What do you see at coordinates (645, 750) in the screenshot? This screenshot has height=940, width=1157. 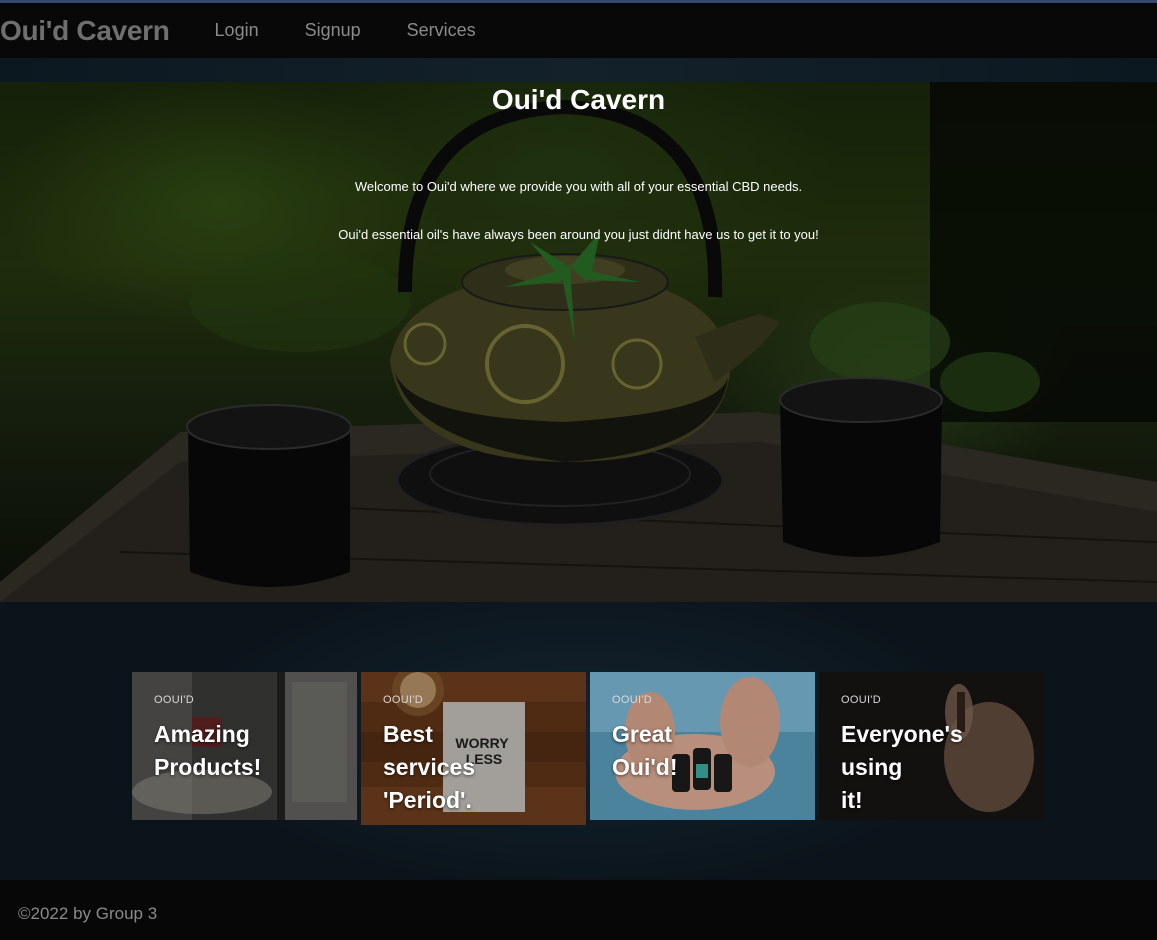 I see `card-title: Great Oui'd!` at bounding box center [645, 750].